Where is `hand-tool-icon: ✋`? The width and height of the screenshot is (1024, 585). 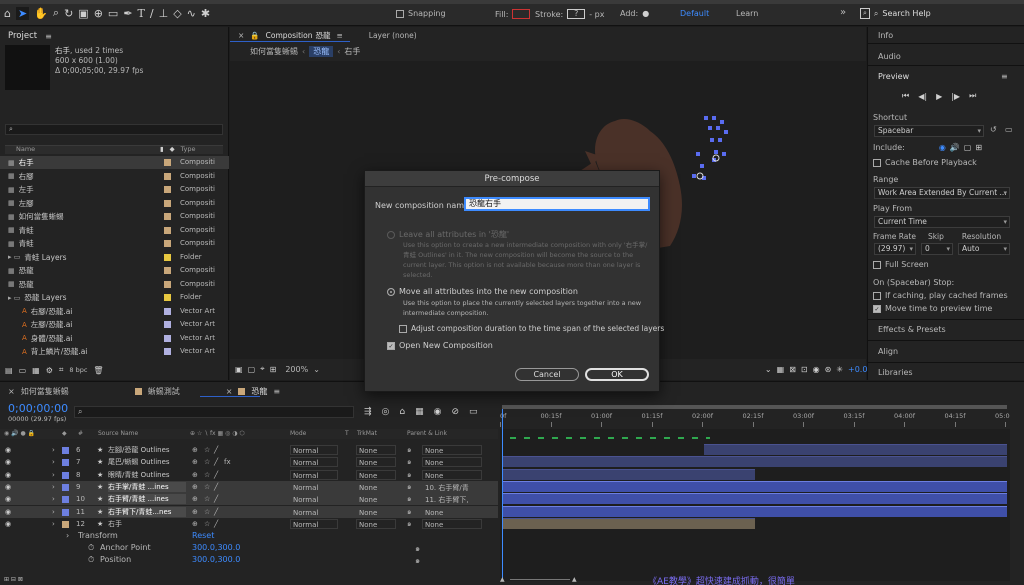
hand-tool-icon: ✋ is located at coordinates (41, 13).